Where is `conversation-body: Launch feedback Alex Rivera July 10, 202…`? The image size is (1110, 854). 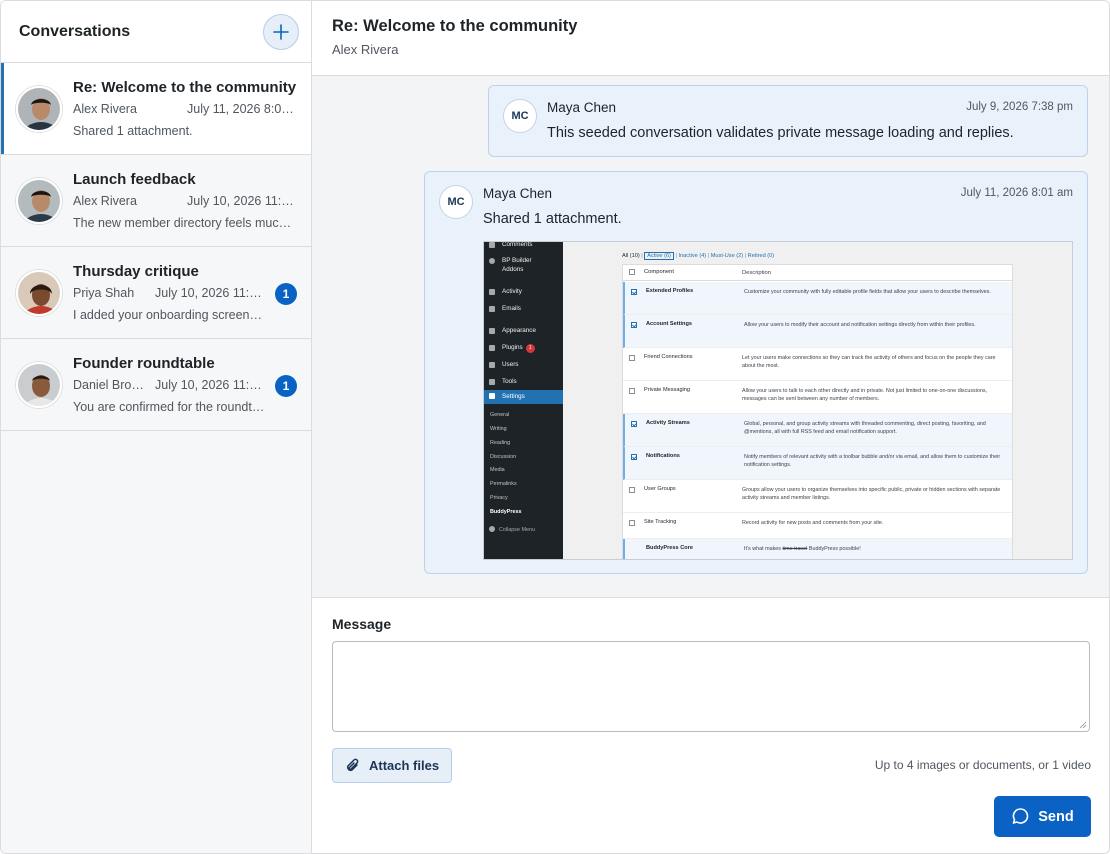
conversation-body: Launch feedback Alex Rivera July 10, 202… is located at coordinates (185, 201).